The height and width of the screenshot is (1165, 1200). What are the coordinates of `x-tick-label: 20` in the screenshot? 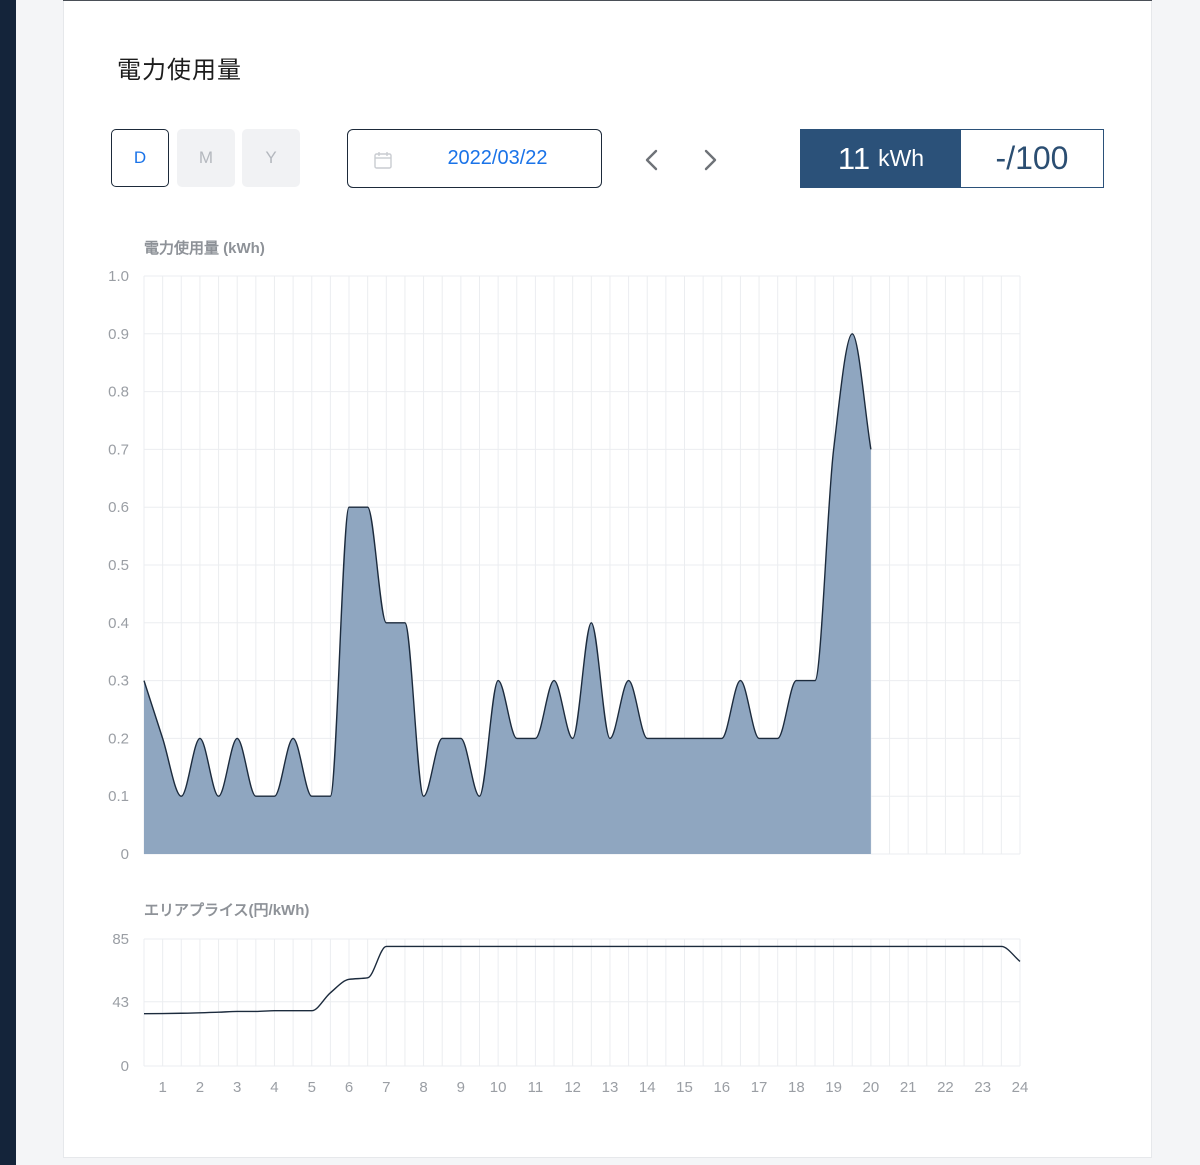 It's located at (871, 1087).